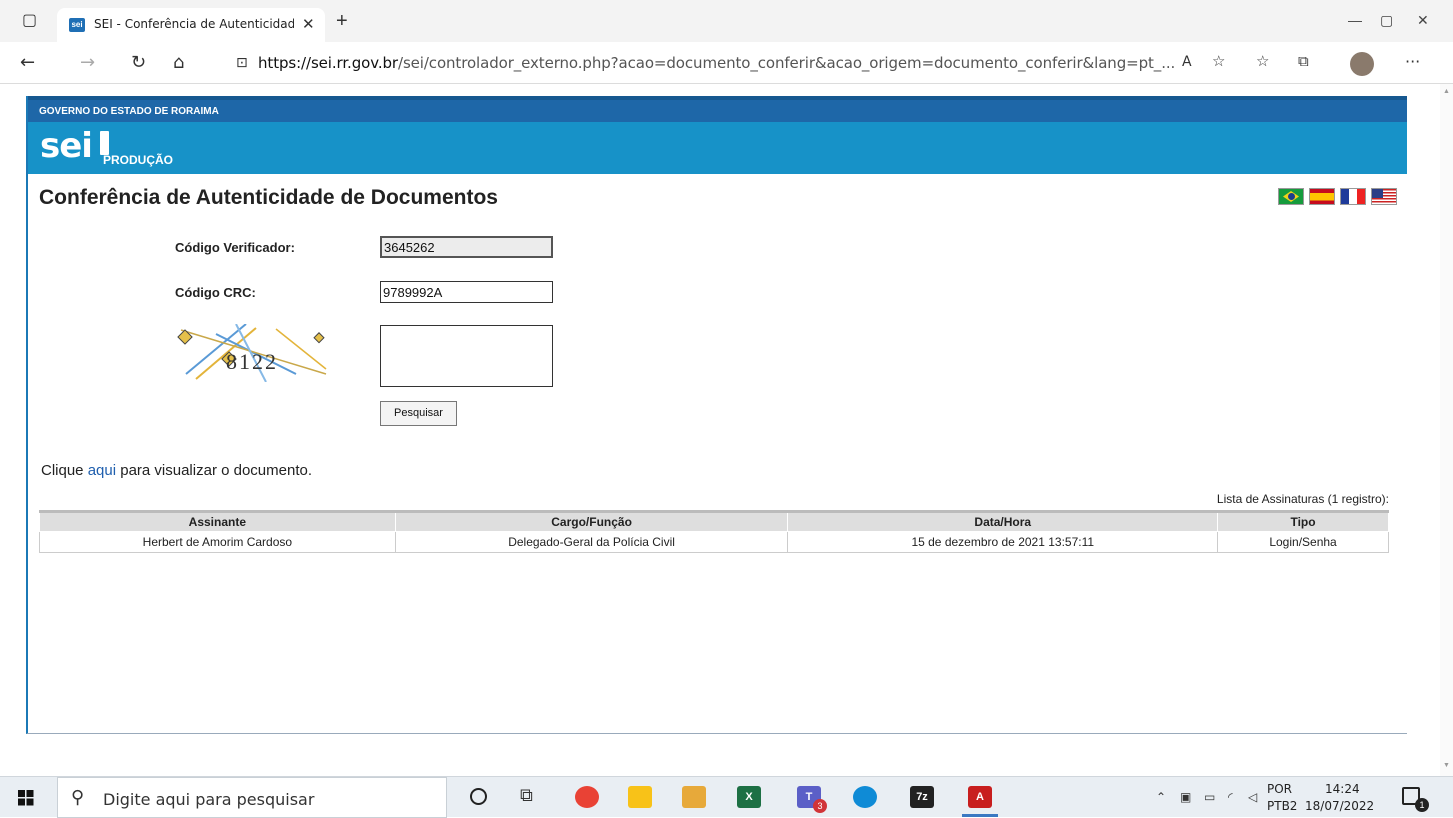  What do you see at coordinates (1187, 62) in the screenshot?
I see `read-aloud-icon: A` at bounding box center [1187, 62].